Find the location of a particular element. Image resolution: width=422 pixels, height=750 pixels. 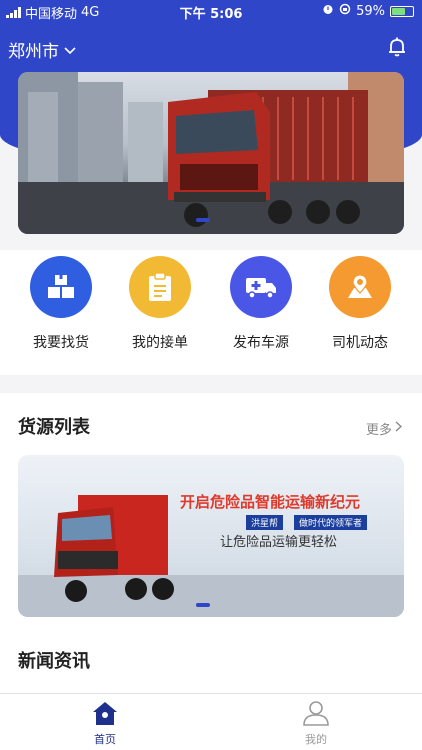

menu-label: 我的接单 is located at coordinates (160, 343).